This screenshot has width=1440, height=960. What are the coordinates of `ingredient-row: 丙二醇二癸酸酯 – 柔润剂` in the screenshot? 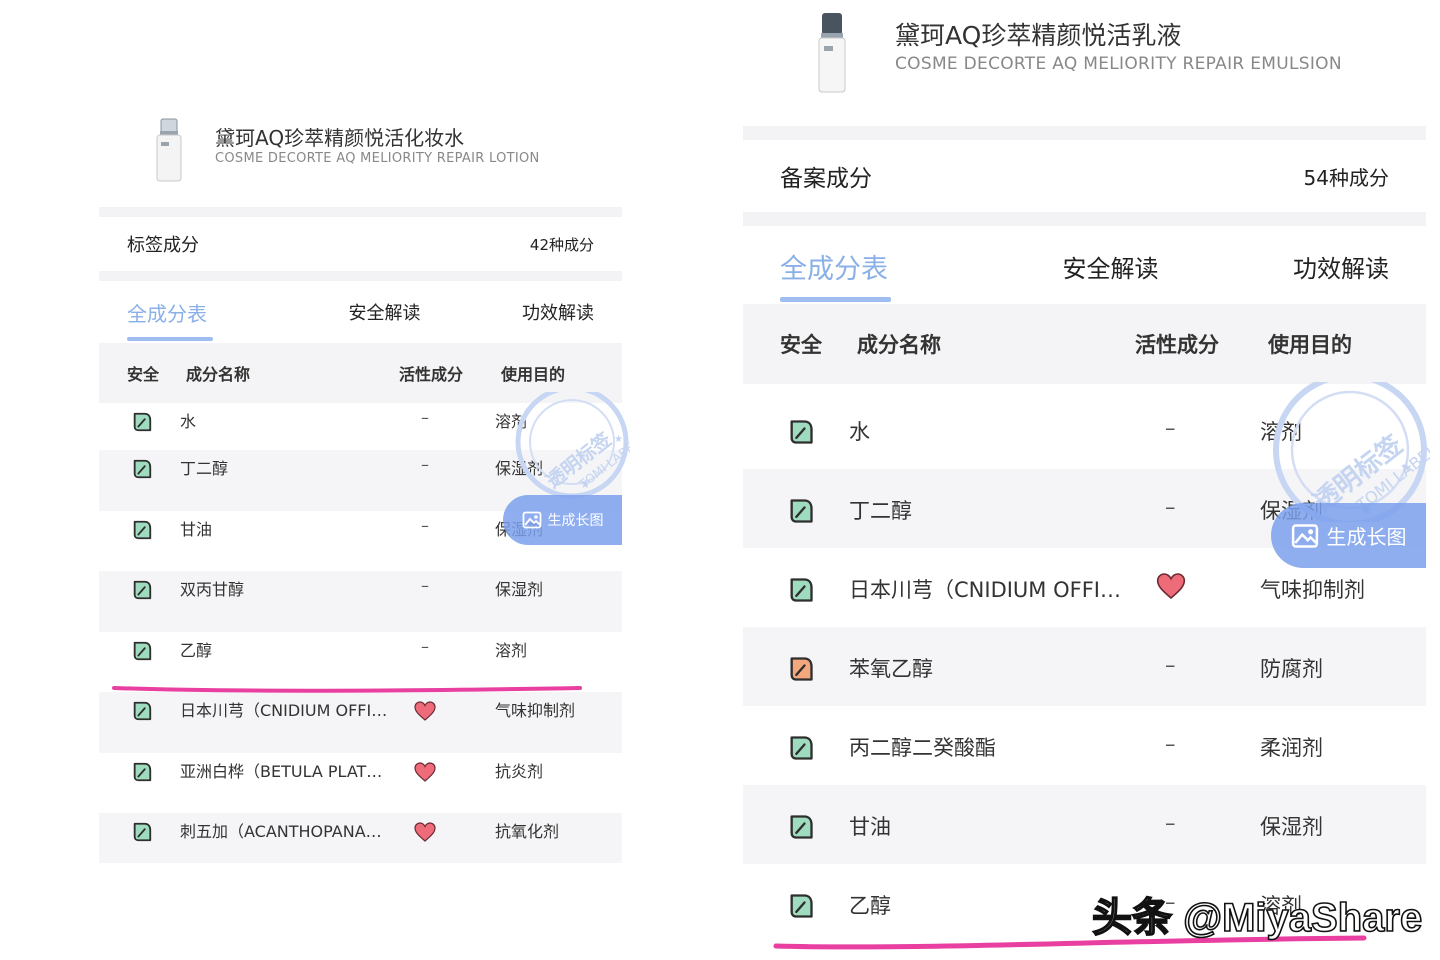 It's located at (1084, 745).